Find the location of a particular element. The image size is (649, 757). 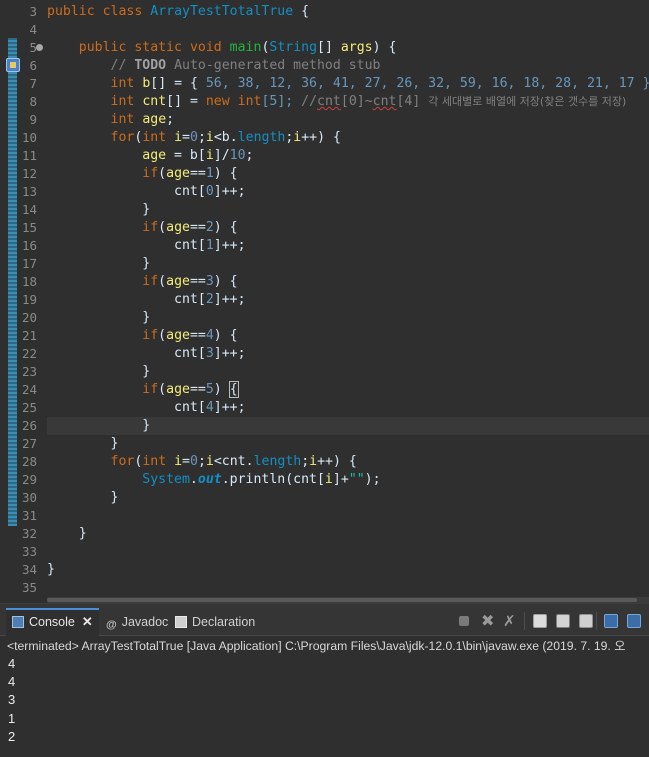

code-line: cnt[4]++; is located at coordinates (348, 408).